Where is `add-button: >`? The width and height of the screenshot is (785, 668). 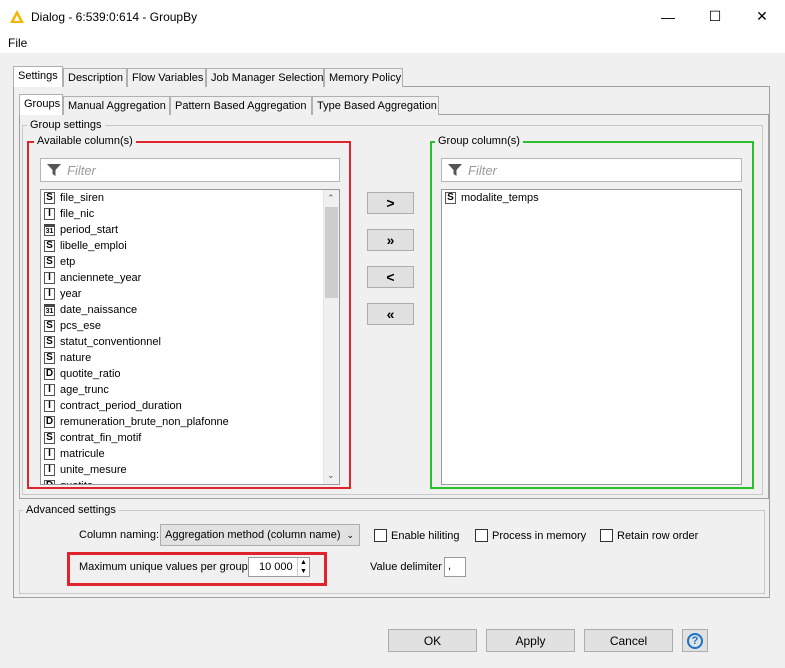 add-button: > is located at coordinates (390, 203).